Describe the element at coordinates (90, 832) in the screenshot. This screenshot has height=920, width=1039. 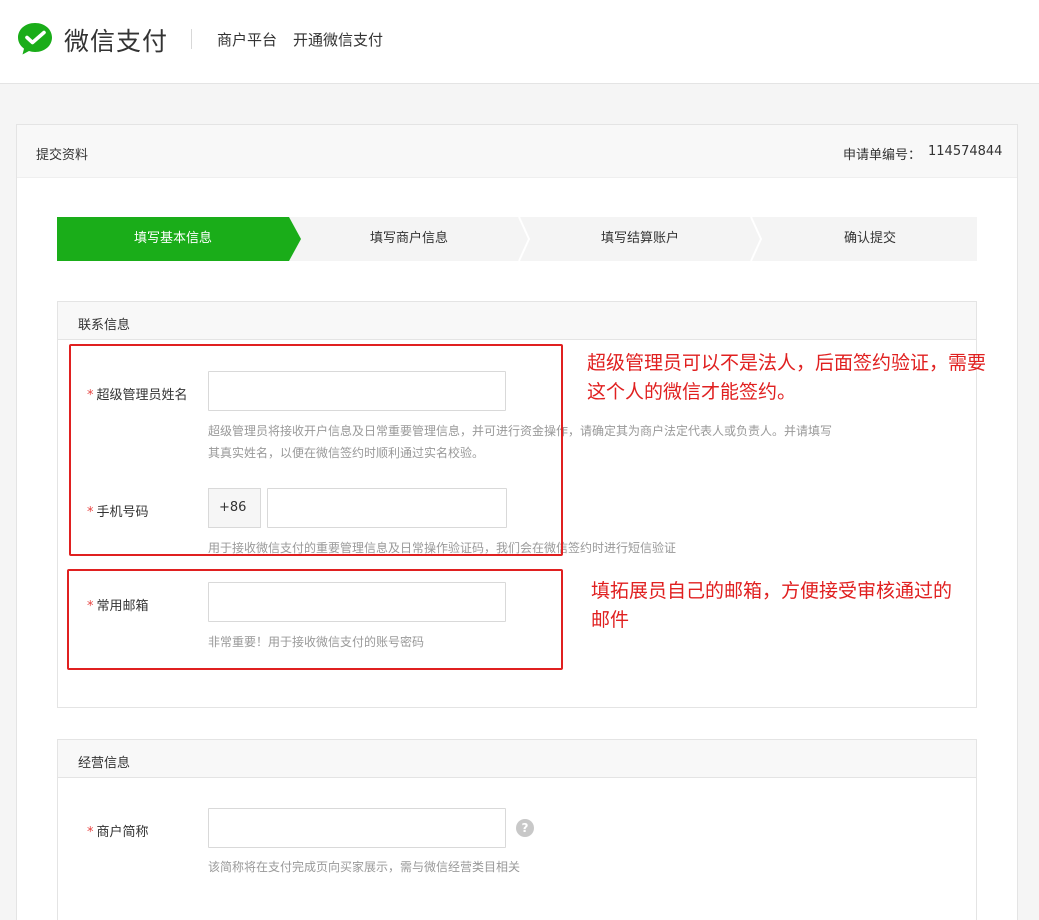
I see `required-mark: *` at that location.